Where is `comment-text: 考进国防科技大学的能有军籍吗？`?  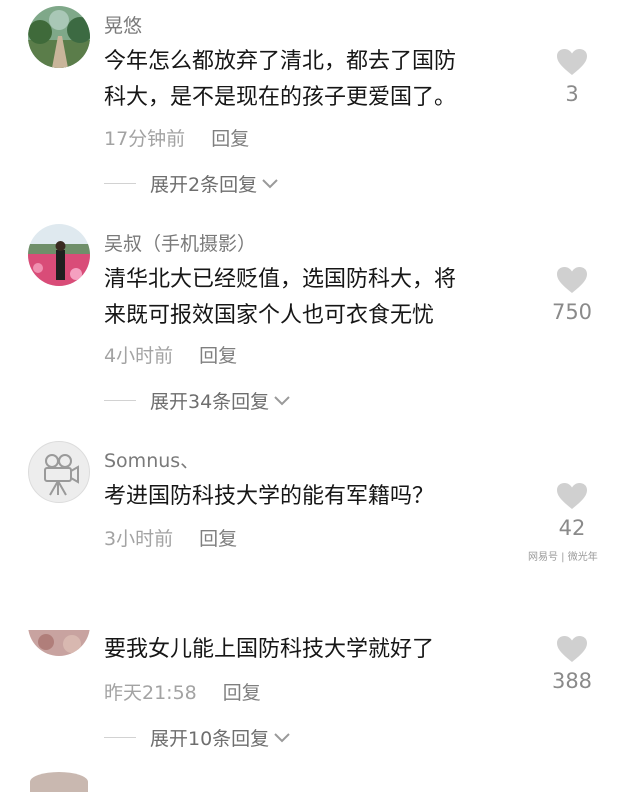
comment-text: 考进国防科技大学的能有军籍吗？ is located at coordinates (314, 497).